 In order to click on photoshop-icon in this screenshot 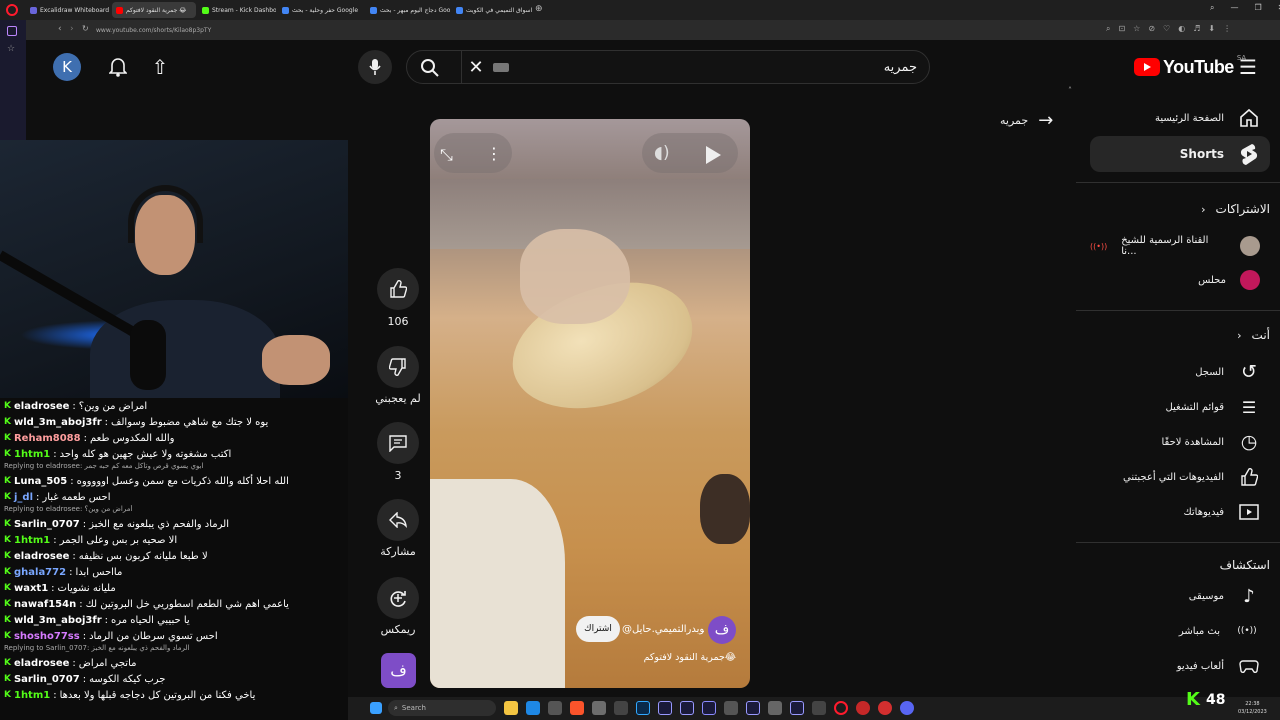, I will do `click(643, 708)`.